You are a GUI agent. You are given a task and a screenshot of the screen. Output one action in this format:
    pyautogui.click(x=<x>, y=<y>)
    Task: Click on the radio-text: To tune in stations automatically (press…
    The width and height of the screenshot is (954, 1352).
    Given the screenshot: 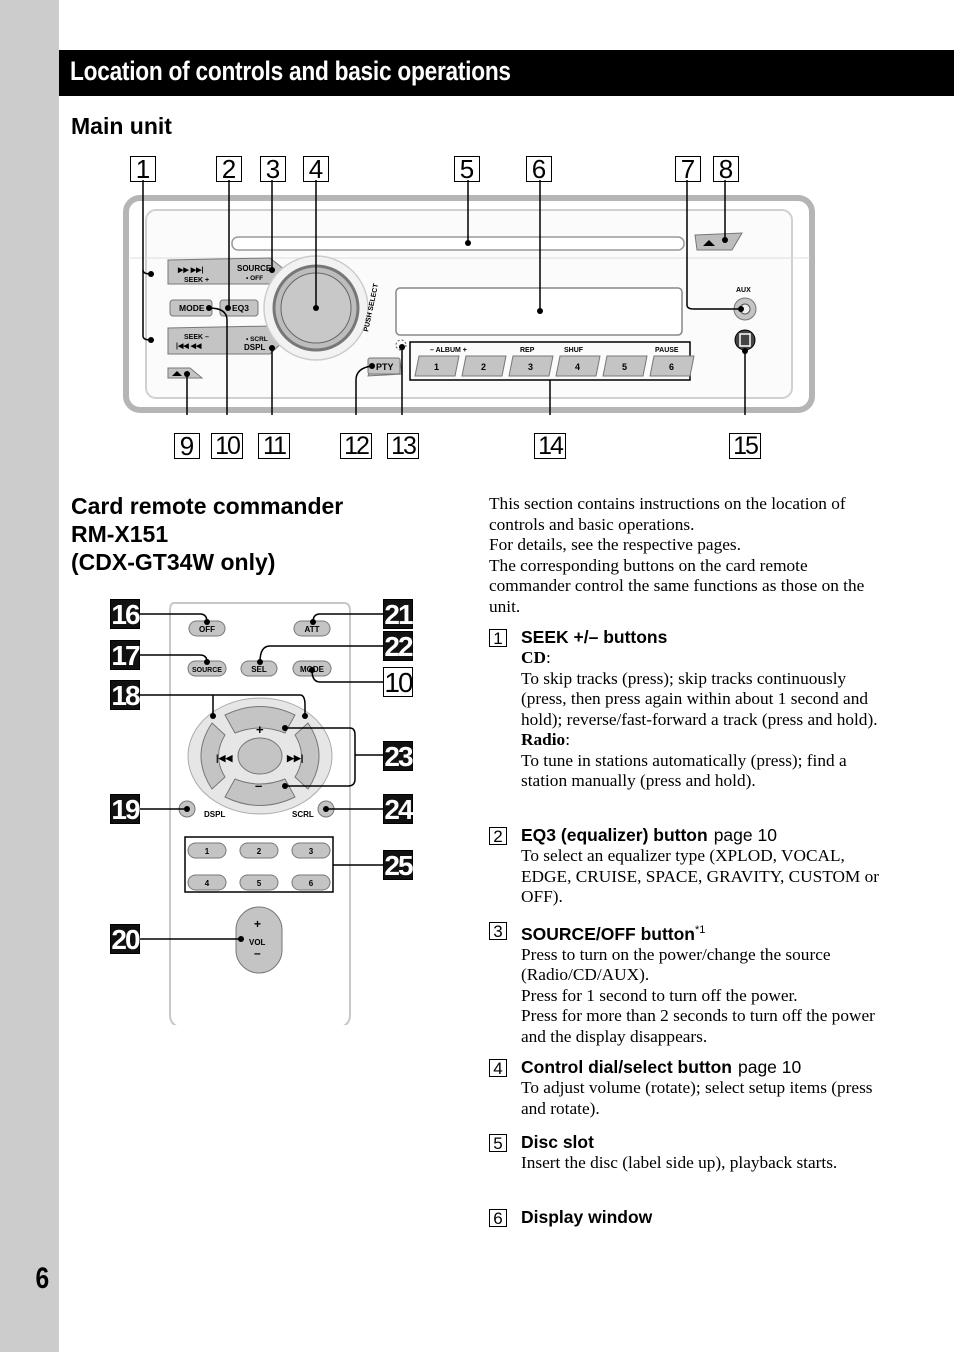 What is the action you would take?
    pyautogui.click(x=684, y=770)
    